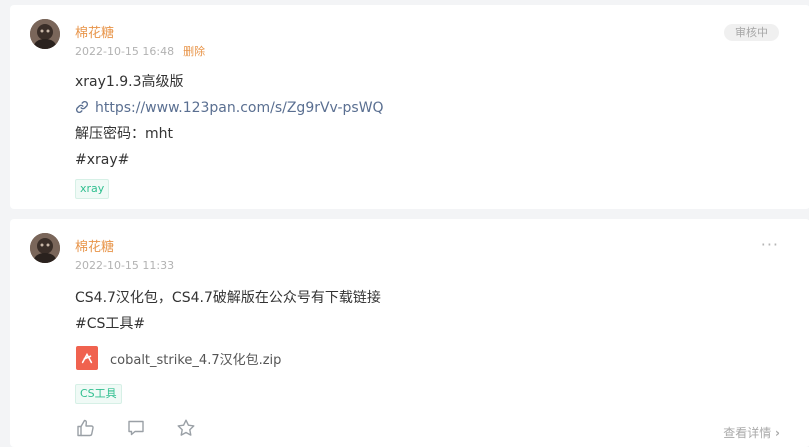  I want to click on post-text-line: xray1.9.3高级版, so click(129, 82).